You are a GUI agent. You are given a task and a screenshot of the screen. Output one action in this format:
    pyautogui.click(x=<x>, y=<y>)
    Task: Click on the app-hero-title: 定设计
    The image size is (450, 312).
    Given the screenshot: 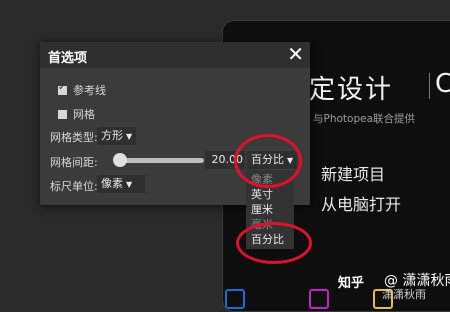 What is the action you would take?
    pyautogui.click(x=351, y=90)
    